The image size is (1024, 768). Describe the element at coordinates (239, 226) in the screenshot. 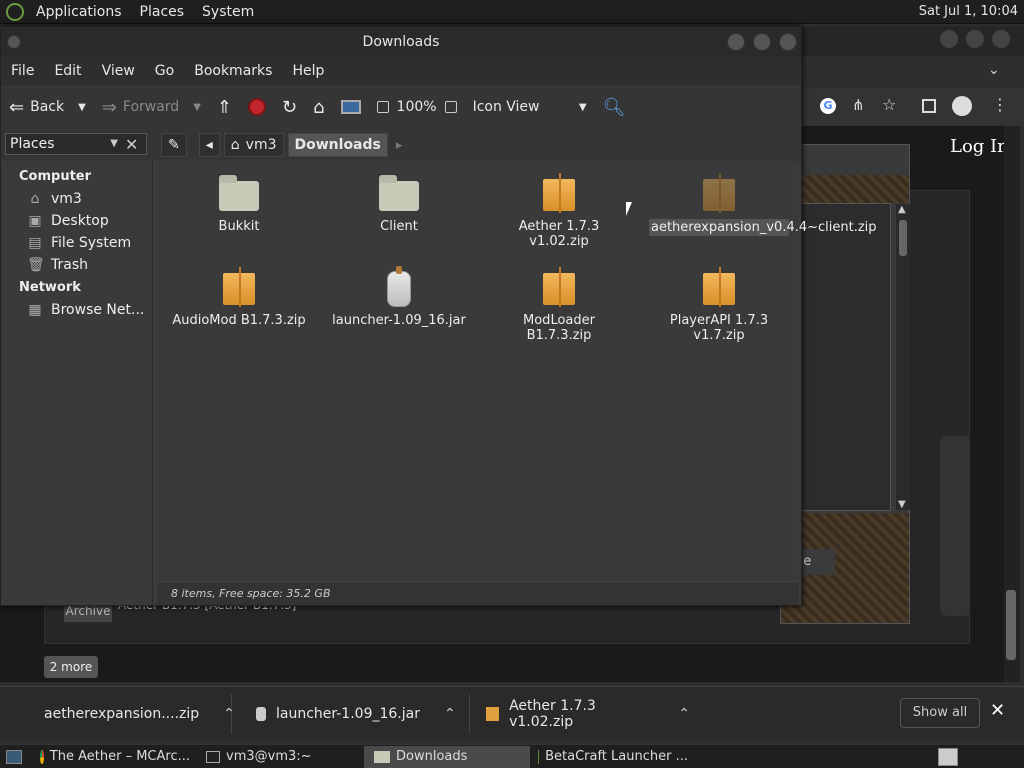

I see `file-label: Bukkit` at that location.